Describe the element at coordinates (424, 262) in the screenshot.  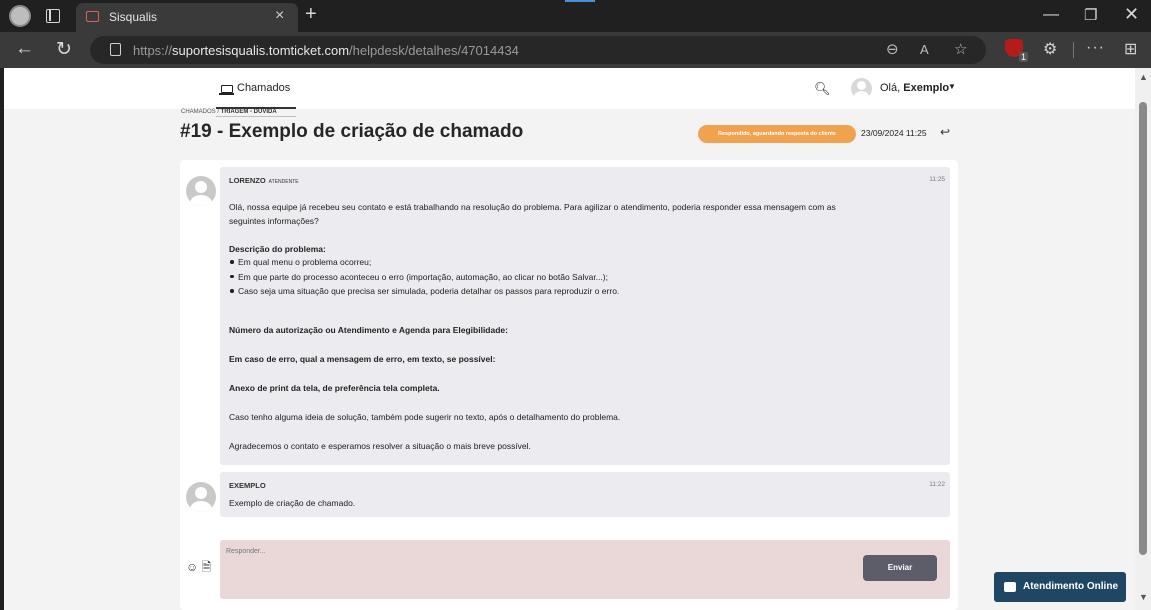
I see `list-item: Em qual menu o problema ocorreu;` at that location.